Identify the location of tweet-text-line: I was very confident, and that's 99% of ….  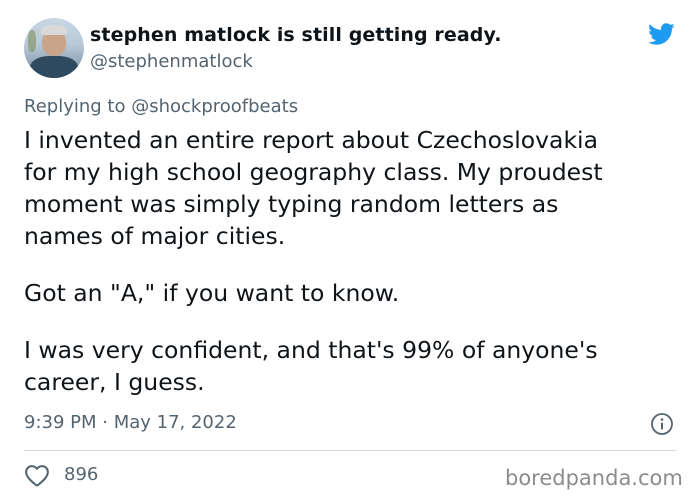
(311, 350).